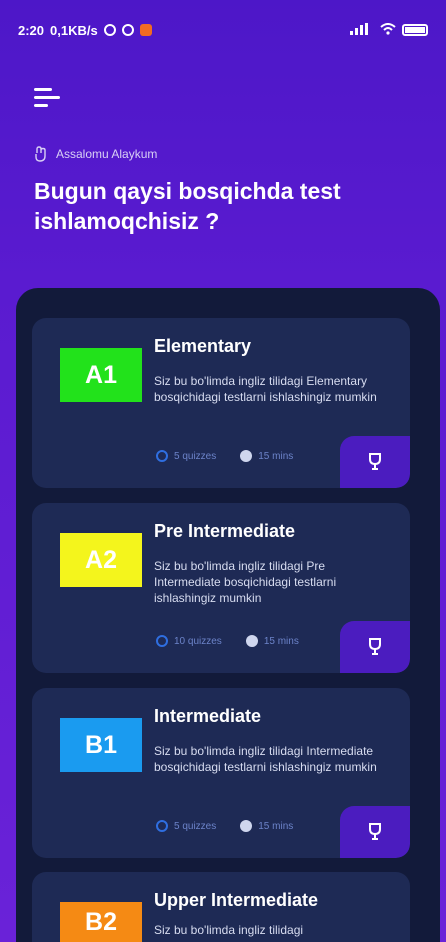 The width and height of the screenshot is (446, 942). Describe the element at coordinates (227, 641) in the screenshot. I see `level-meta: 10 quizzes 15 mins` at that location.